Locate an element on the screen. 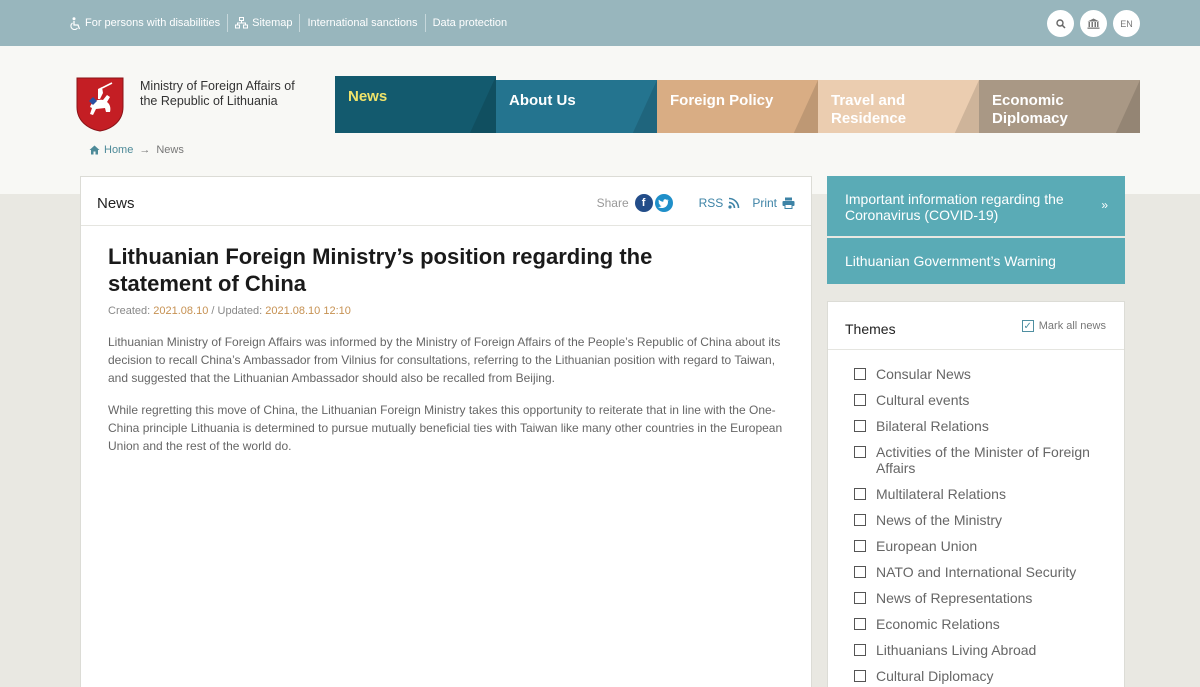  theme-item: Multilateral Relations is located at coordinates (984, 494).